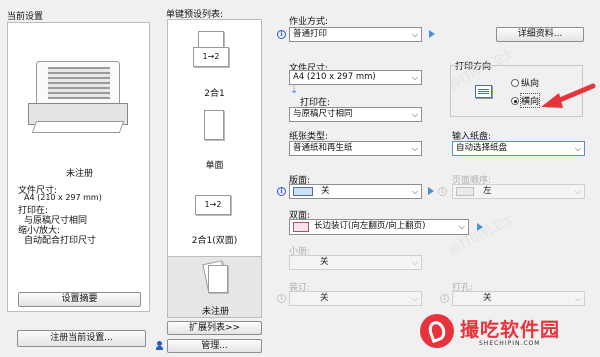 The width and height of the screenshot is (600, 357). I want to click on preset-icon-caption: 1→2, so click(211, 57).